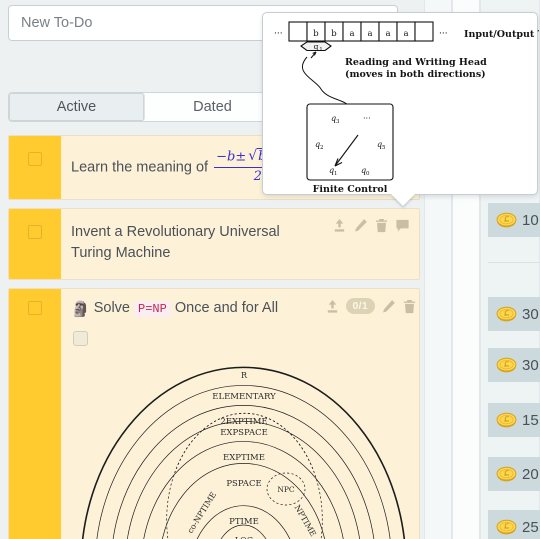 The image size is (540, 539). I want to click on svg-text: 0, so click(368, 174).